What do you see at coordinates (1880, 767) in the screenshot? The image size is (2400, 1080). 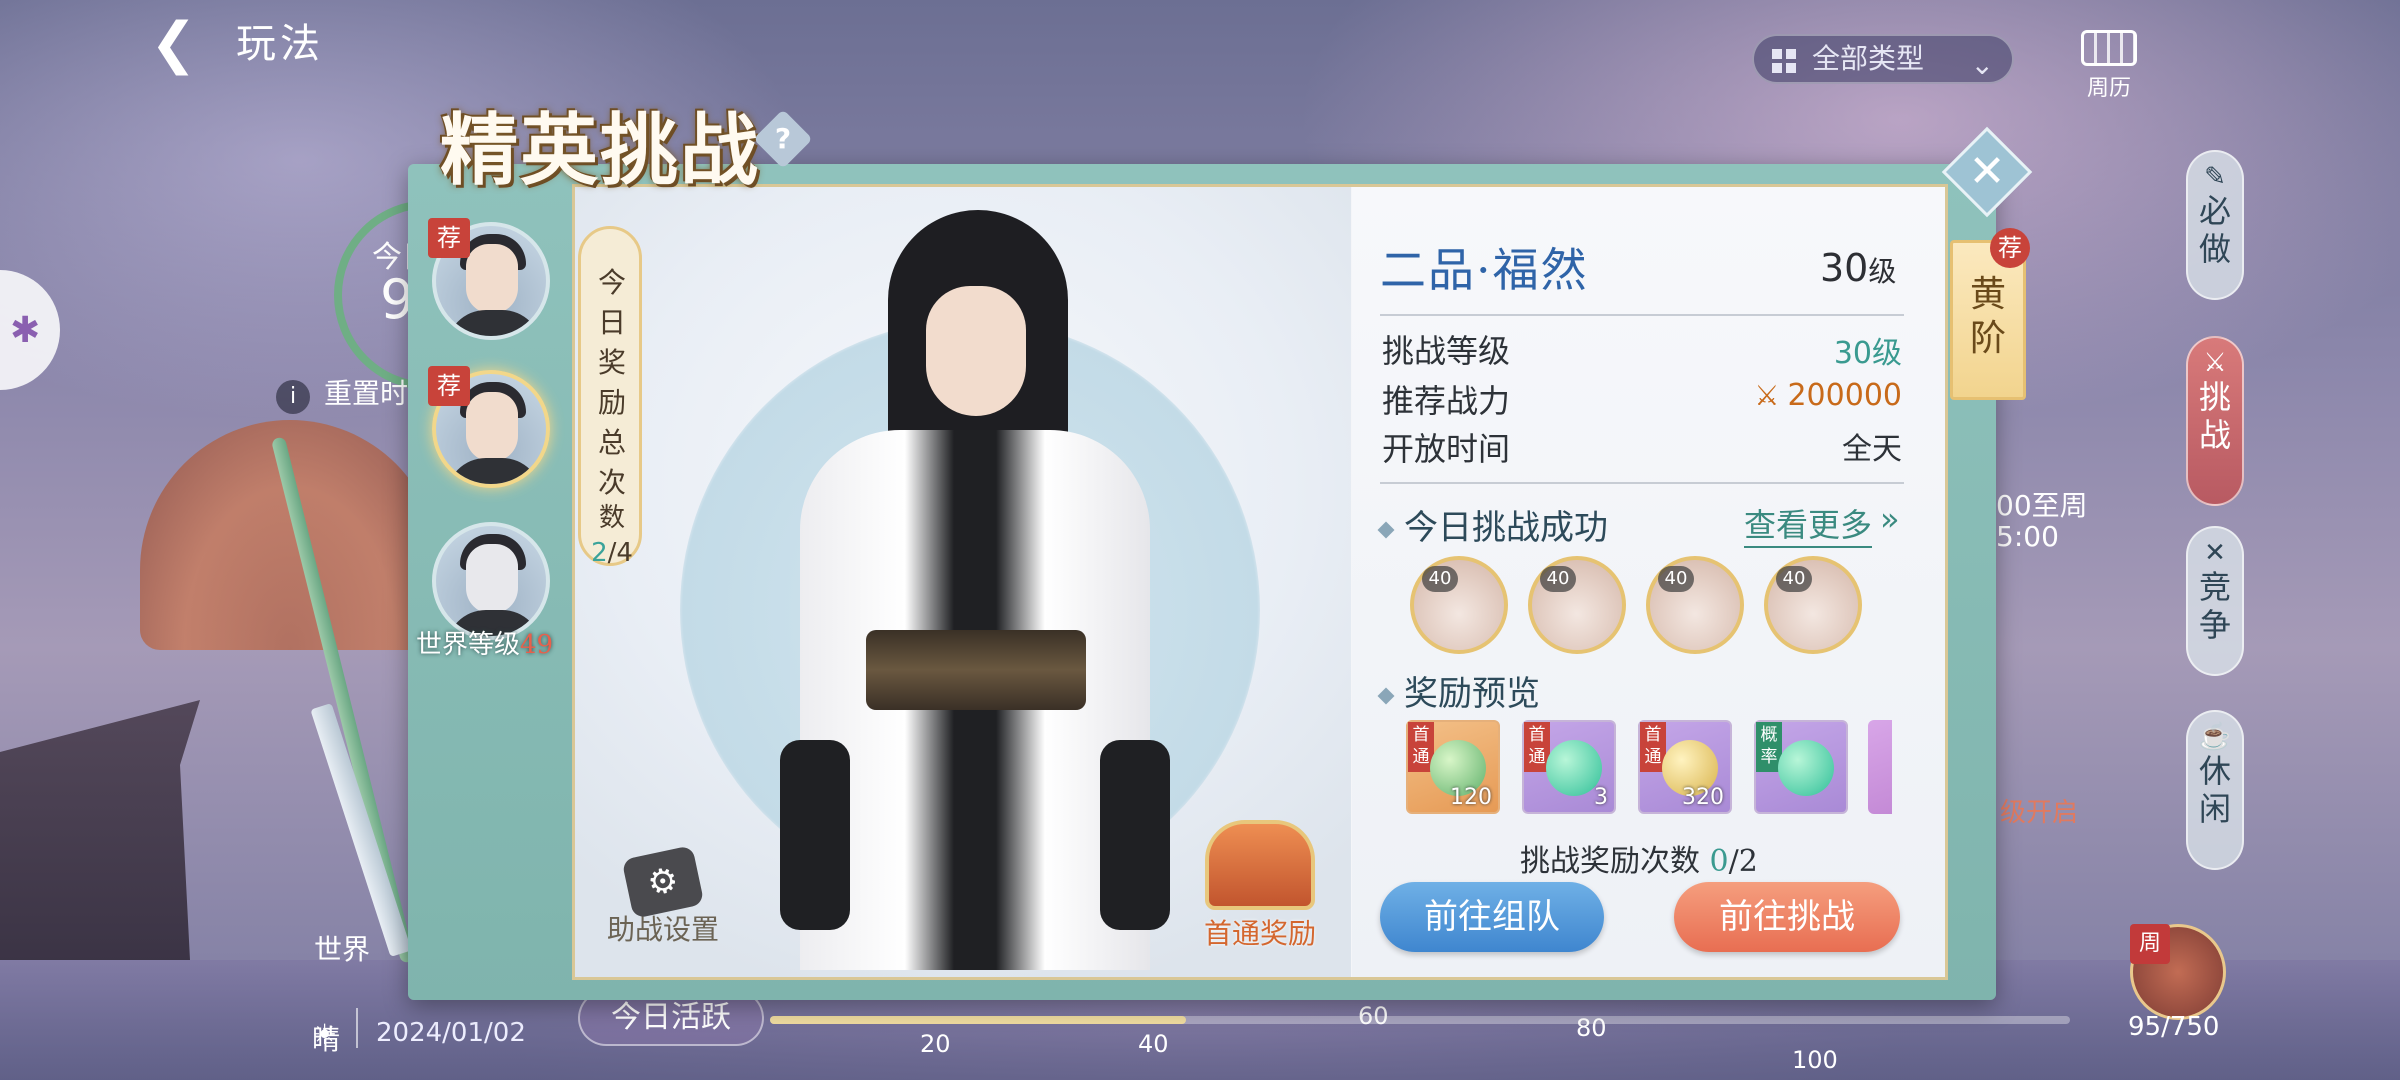 I see `reward-item-partial` at bounding box center [1880, 767].